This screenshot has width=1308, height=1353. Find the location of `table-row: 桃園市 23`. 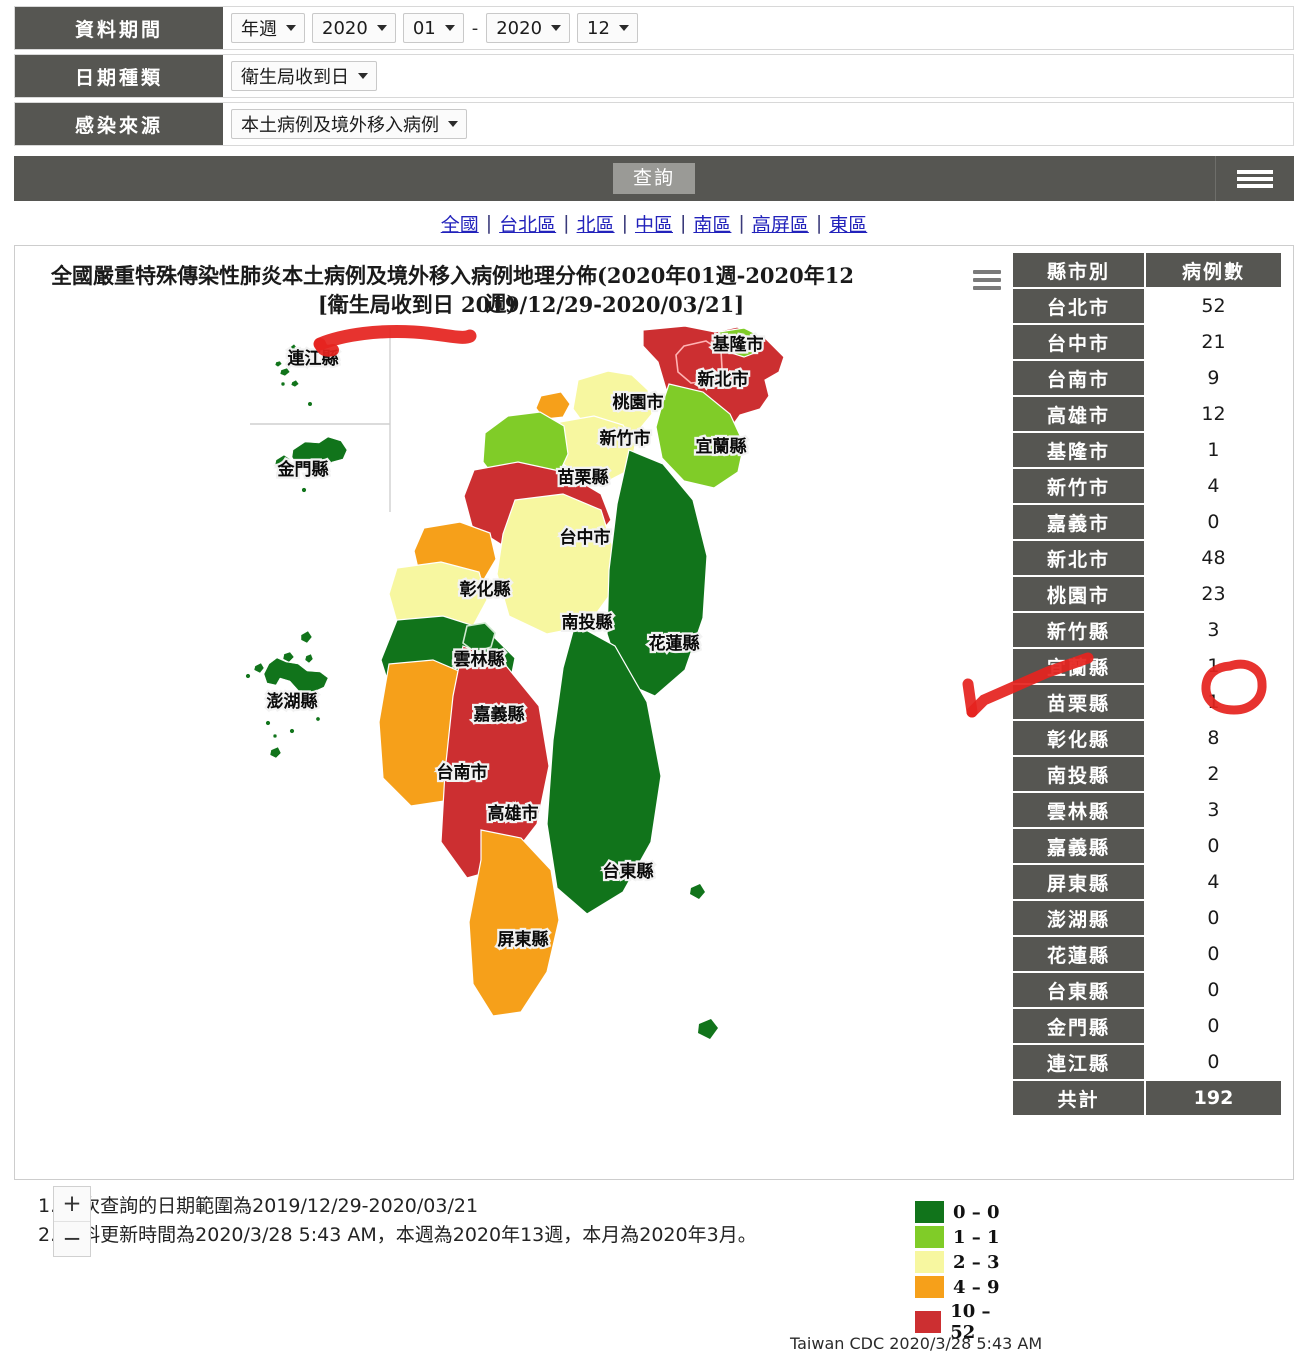

table-row: 桃園市 23 is located at coordinates (1147, 594).